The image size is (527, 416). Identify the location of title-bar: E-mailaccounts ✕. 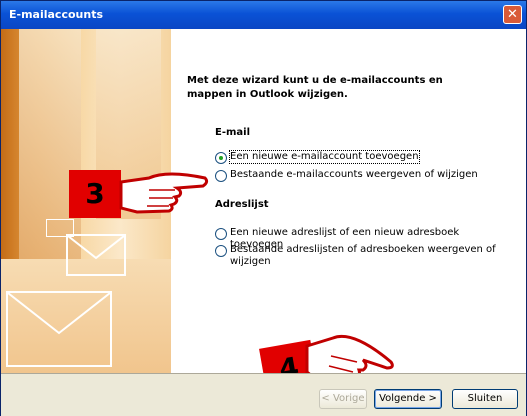
(263, 15).